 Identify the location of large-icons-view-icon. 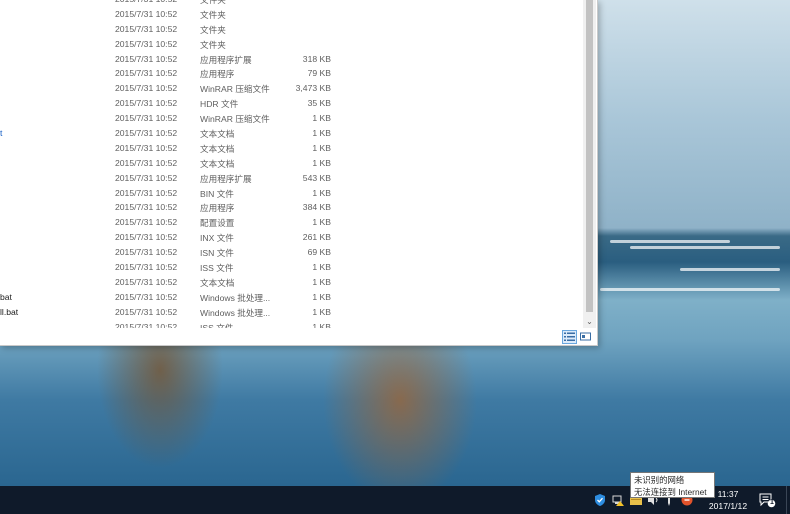
(585, 336).